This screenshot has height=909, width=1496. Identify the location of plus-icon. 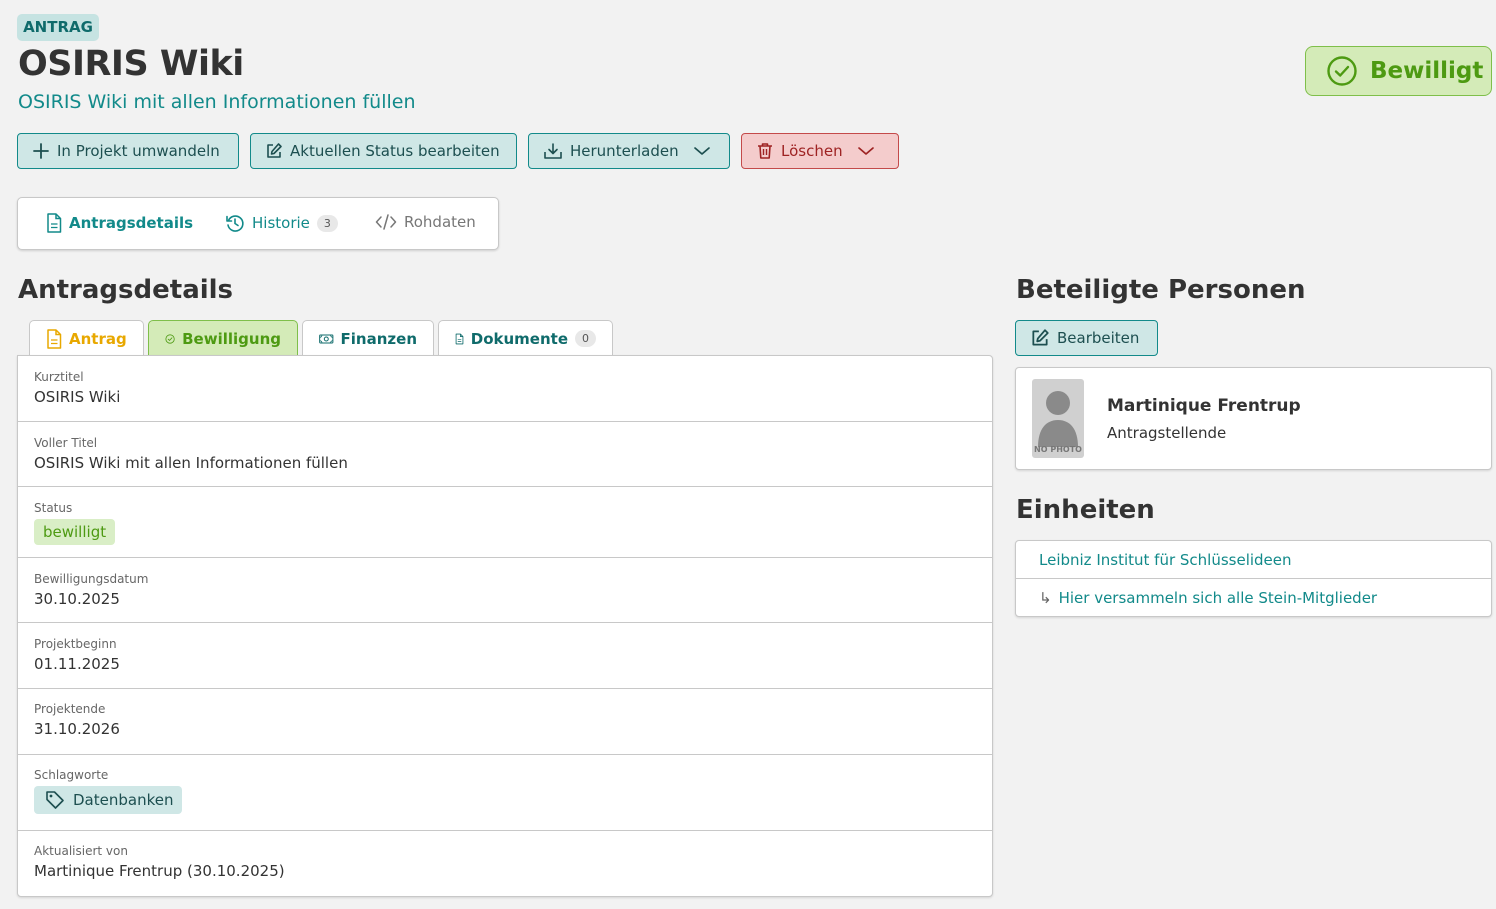
(41, 151).